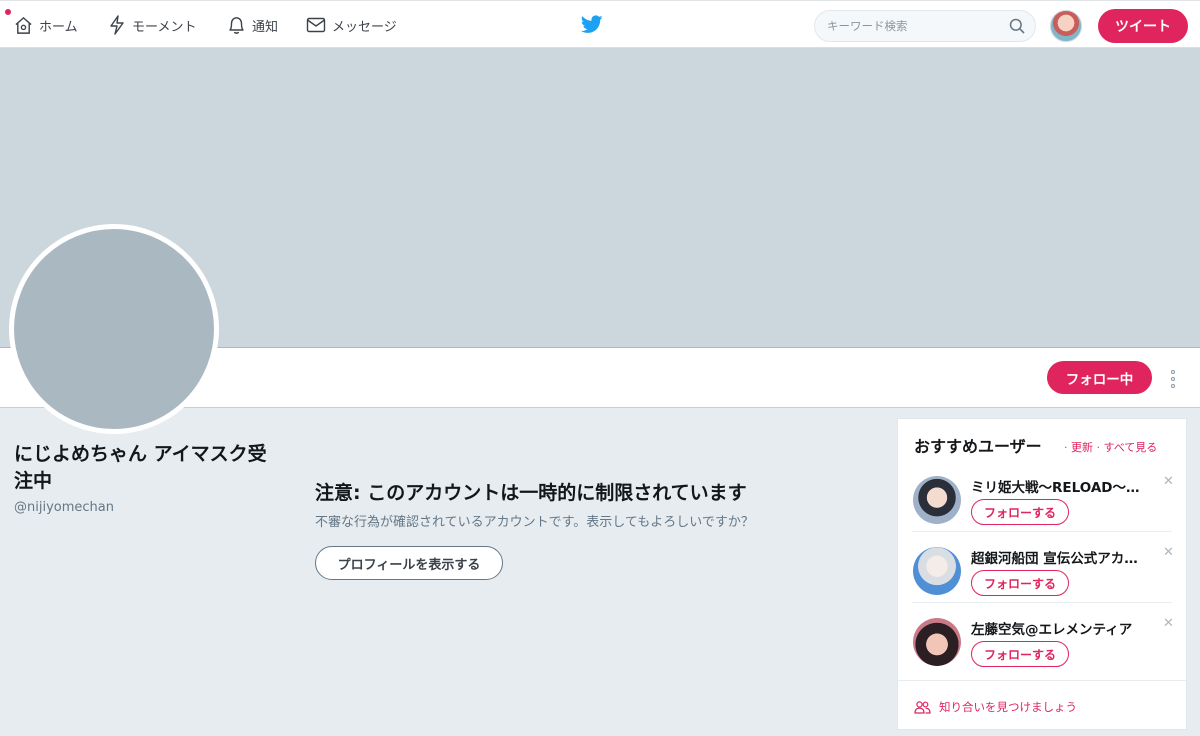 This screenshot has height=736, width=1200. I want to click on profile-avatar, so click(114, 329).